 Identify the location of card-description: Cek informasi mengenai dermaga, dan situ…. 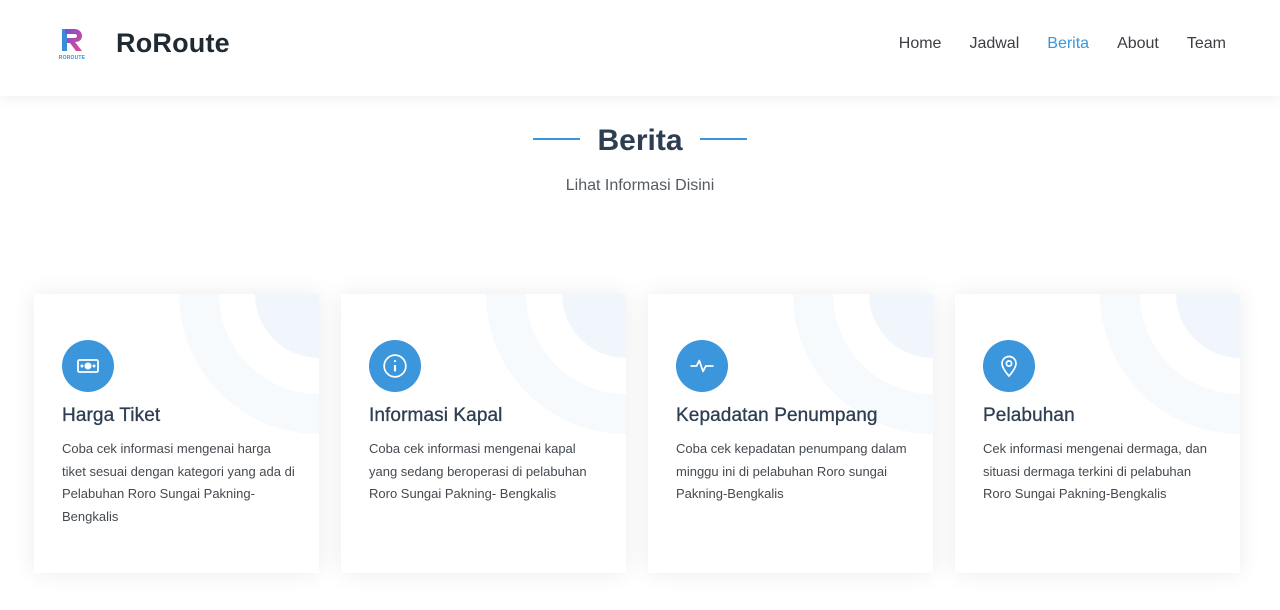
(1095, 471).